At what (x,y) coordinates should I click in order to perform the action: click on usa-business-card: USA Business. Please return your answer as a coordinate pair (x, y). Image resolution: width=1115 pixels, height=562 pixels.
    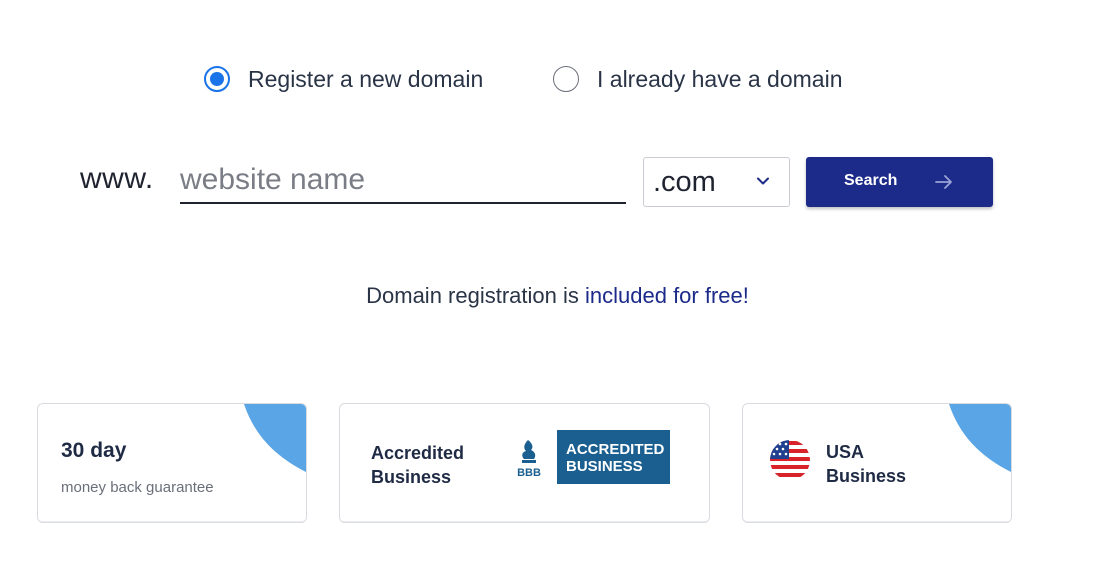
    Looking at the image, I should click on (877, 463).